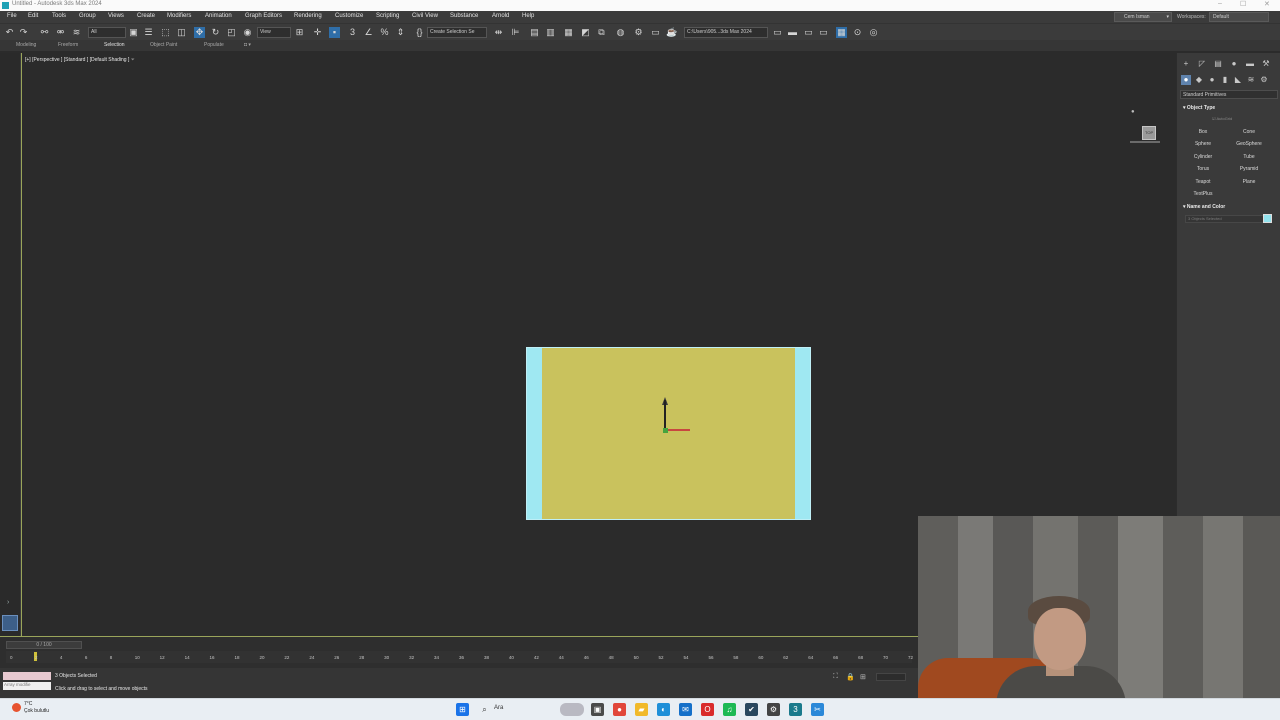 The image size is (1280, 720). I want to click on reference-coordinate-dropdown: View, so click(274, 32).